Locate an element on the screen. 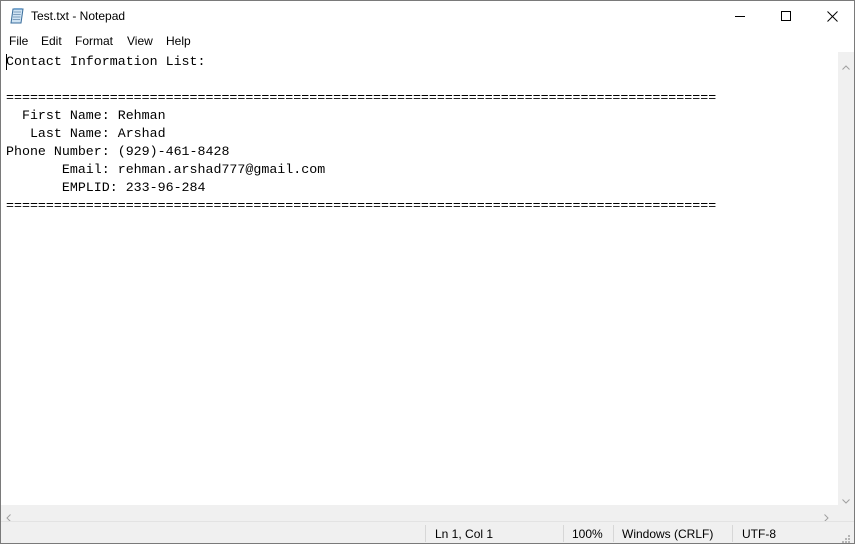  notepad-icon is located at coordinates (17, 16).